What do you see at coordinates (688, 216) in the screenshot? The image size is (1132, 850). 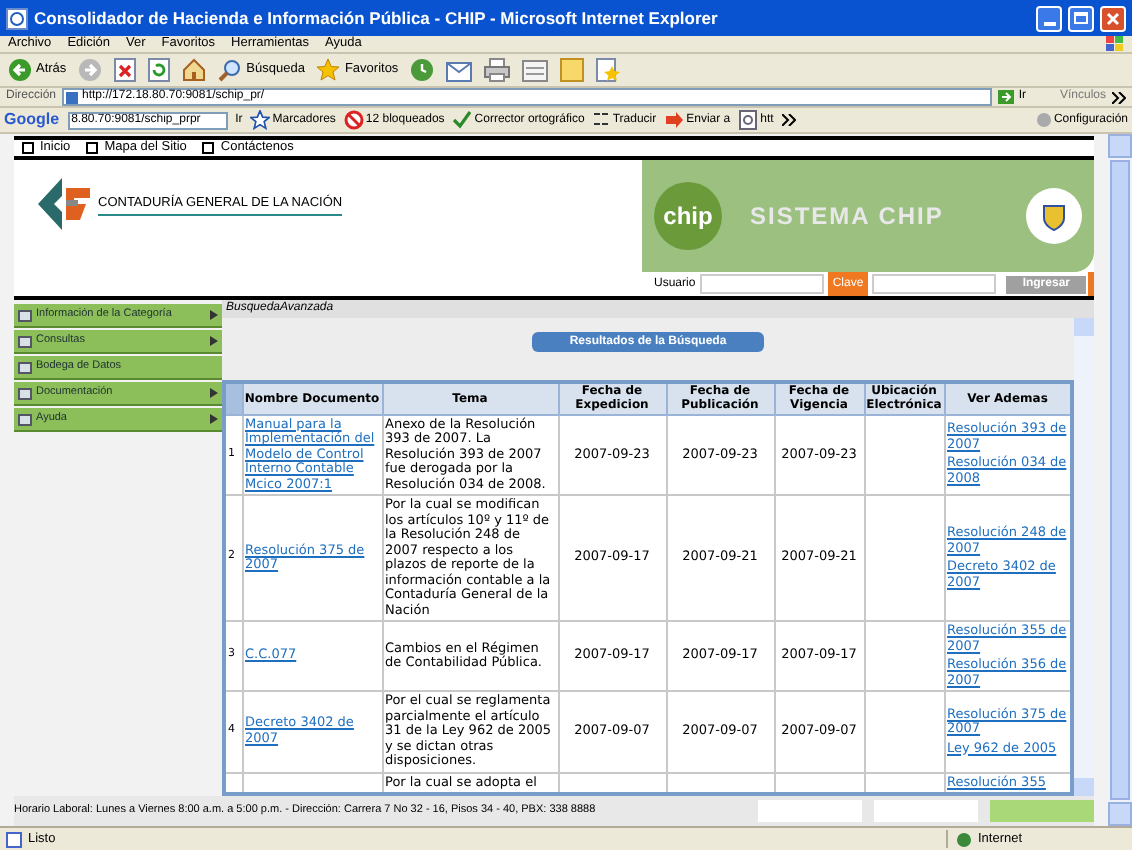 I see `chip-logo: chip` at bounding box center [688, 216].